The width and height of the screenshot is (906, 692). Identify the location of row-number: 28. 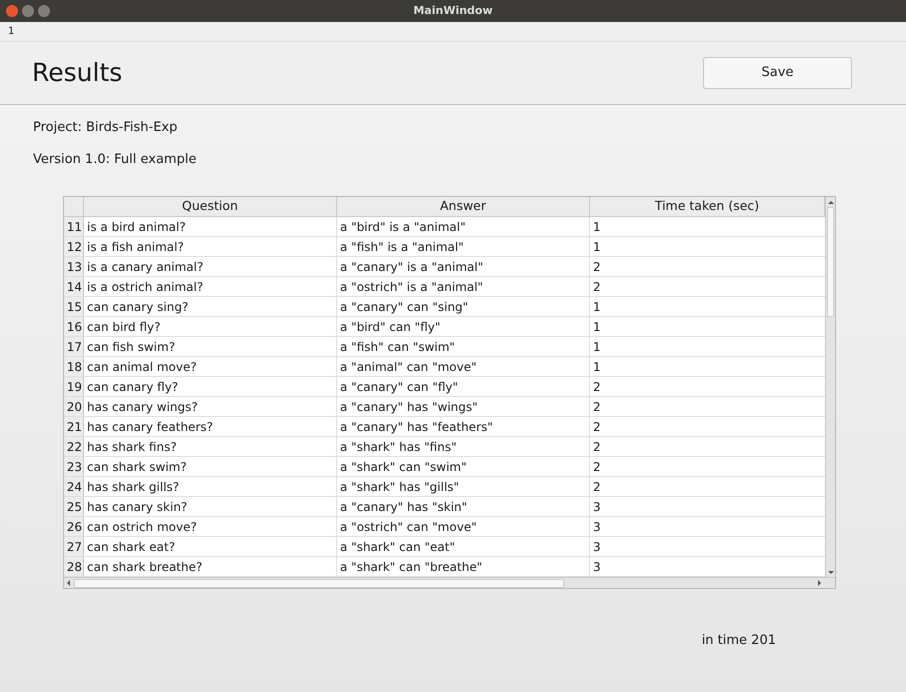
(74, 566).